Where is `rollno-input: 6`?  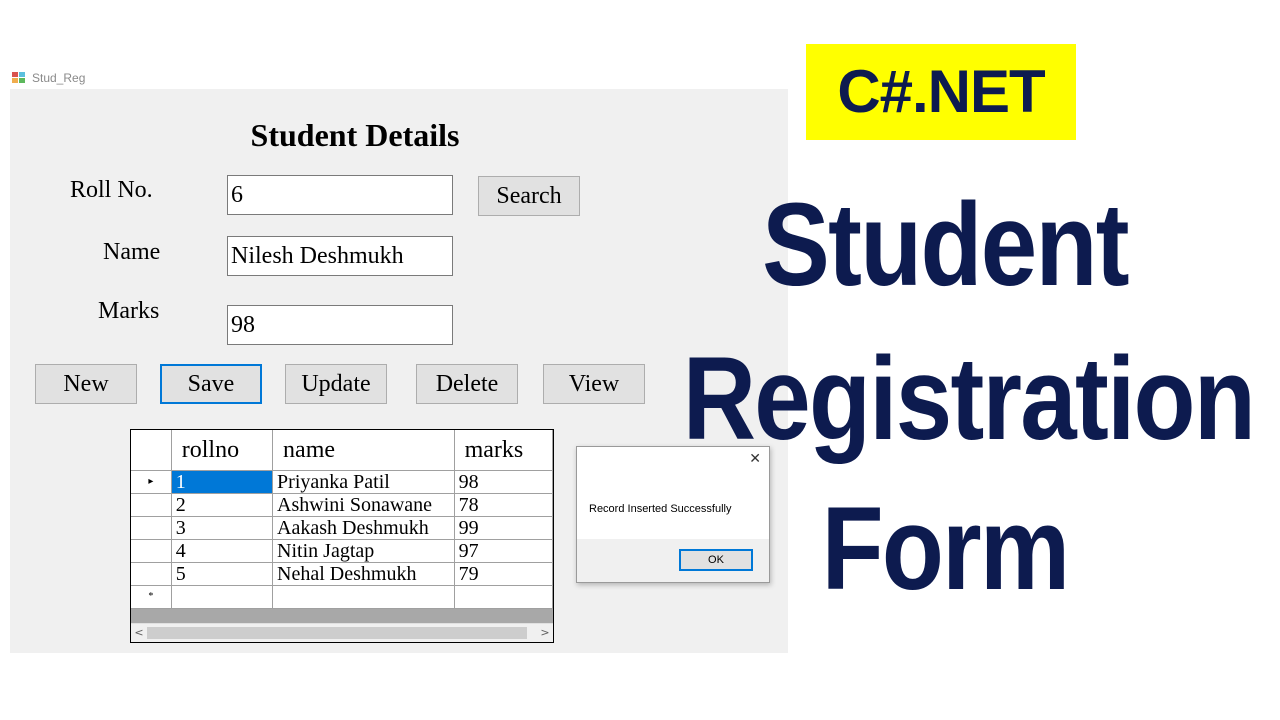
rollno-input: 6 is located at coordinates (340, 195).